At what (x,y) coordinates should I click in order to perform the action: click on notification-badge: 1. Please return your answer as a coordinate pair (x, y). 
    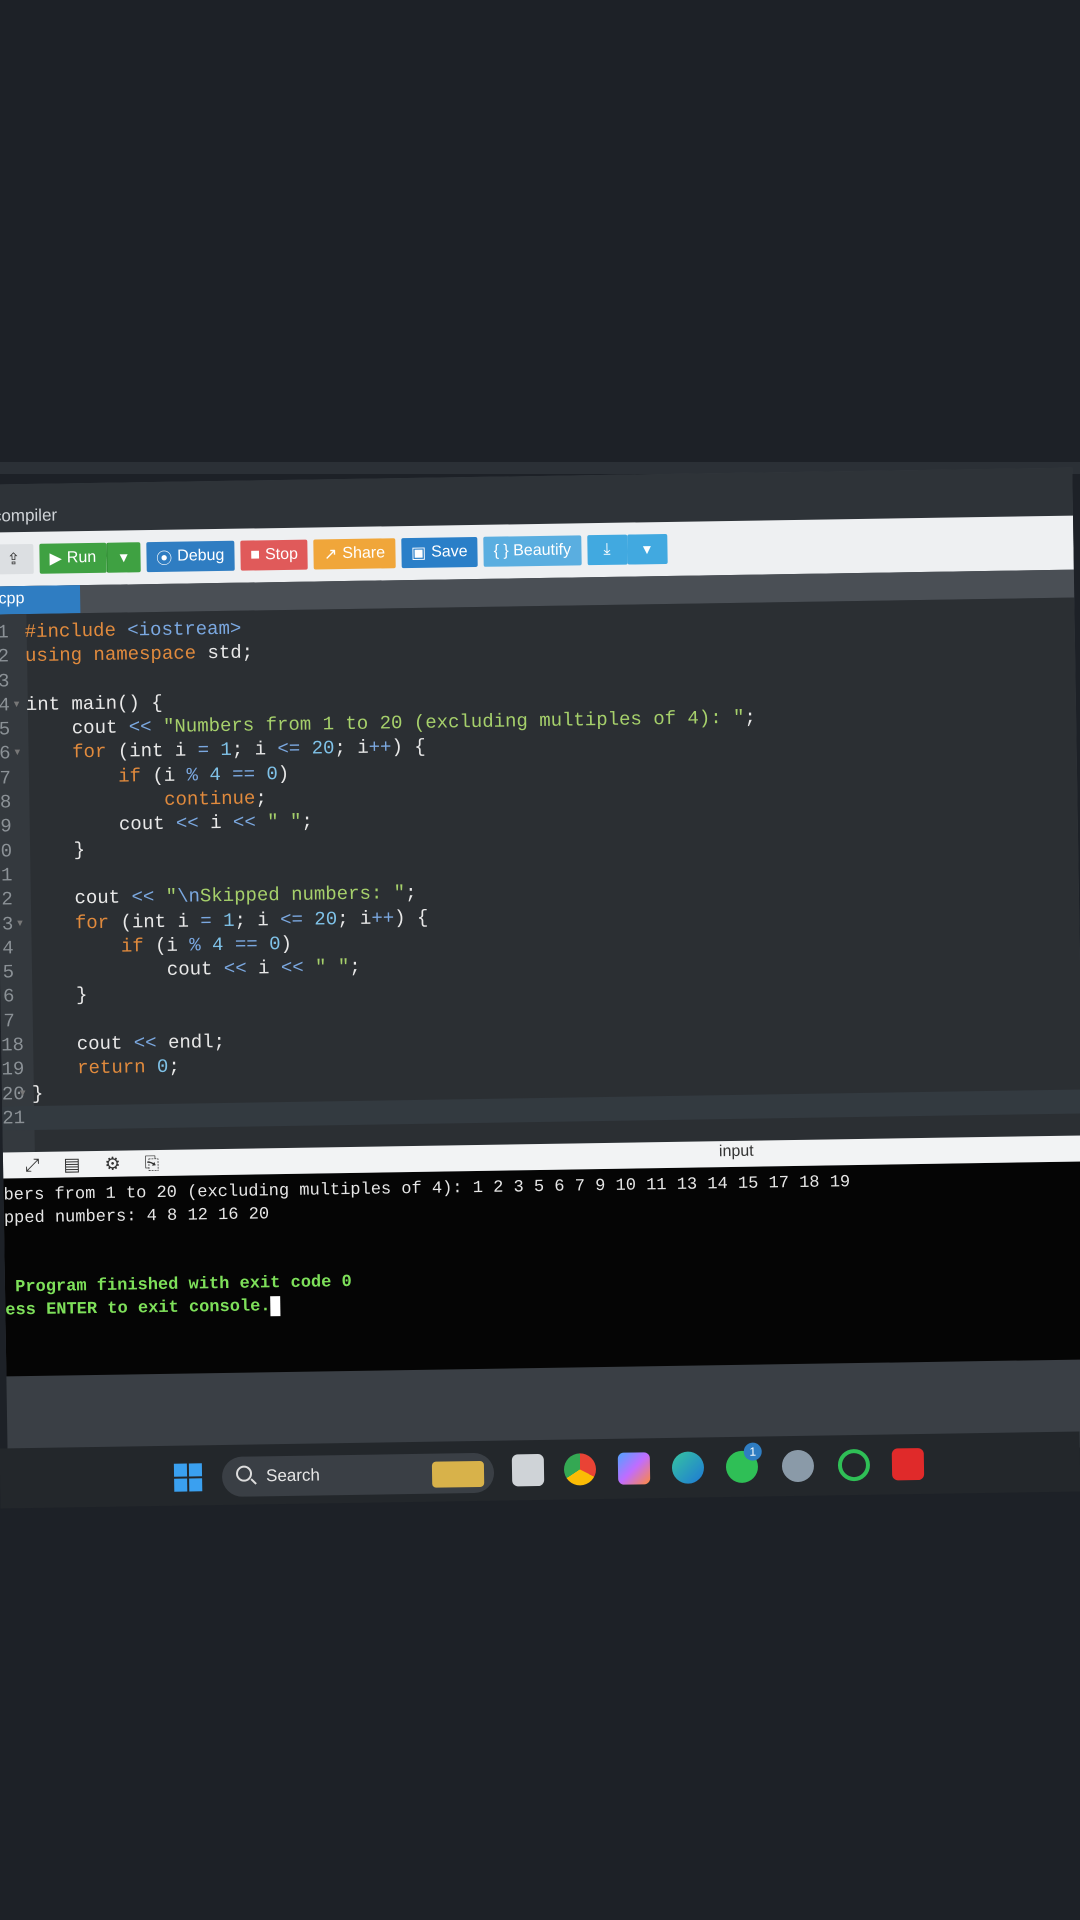
    Looking at the image, I should click on (752, 1451).